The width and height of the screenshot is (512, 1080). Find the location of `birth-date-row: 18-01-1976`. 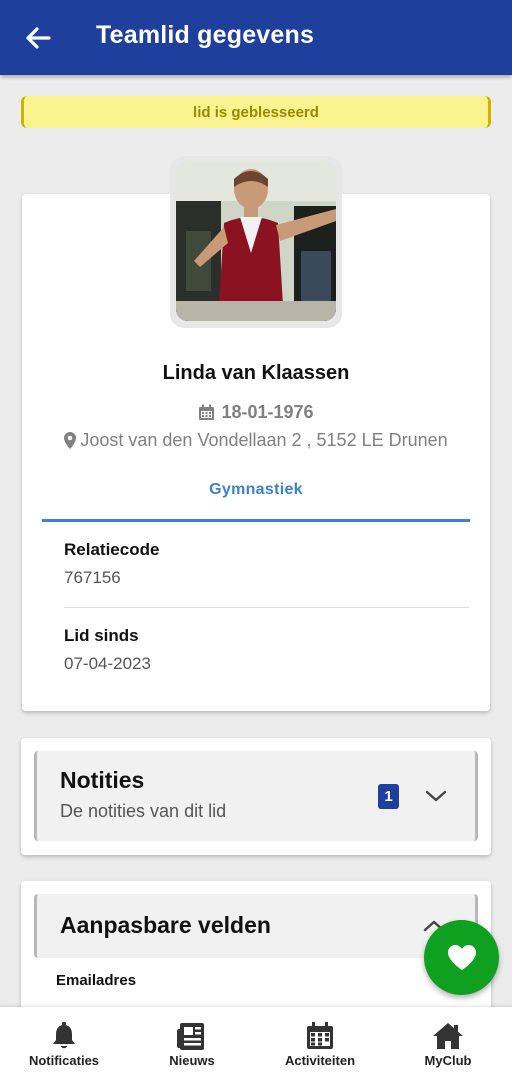

birth-date-row: 18-01-1976 is located at coordinates (256, 412).